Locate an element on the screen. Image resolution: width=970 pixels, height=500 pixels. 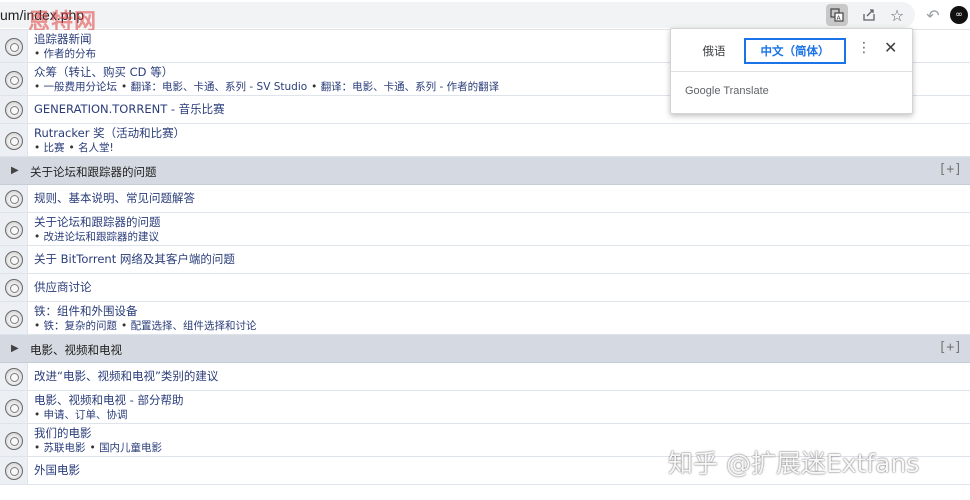
popup-divider is located at coordinates (791, 71).